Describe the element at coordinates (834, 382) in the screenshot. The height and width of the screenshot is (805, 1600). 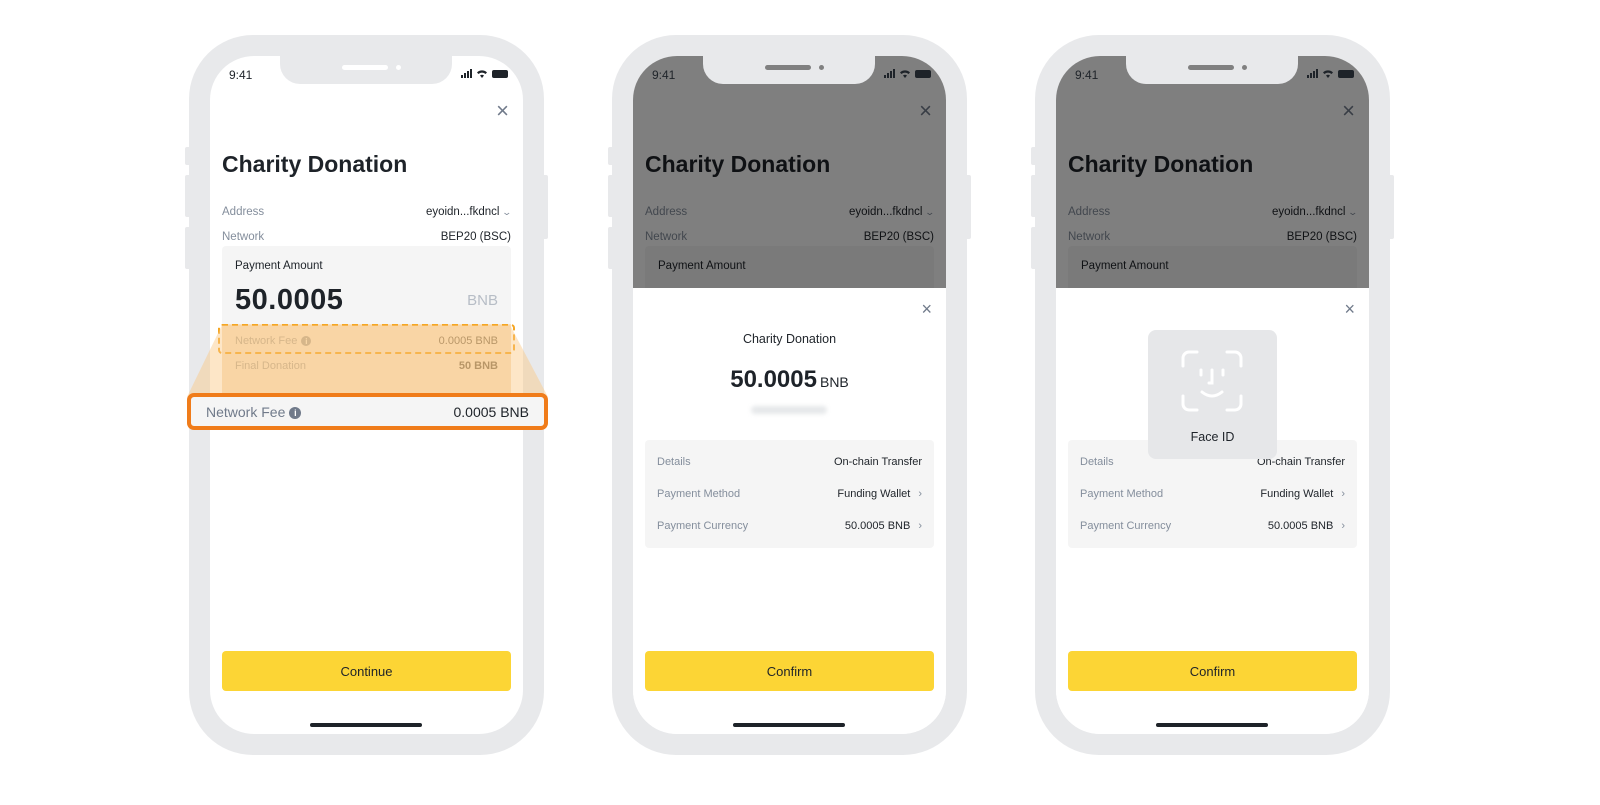
I see `sheet-amount-unit: BNB` at that location.